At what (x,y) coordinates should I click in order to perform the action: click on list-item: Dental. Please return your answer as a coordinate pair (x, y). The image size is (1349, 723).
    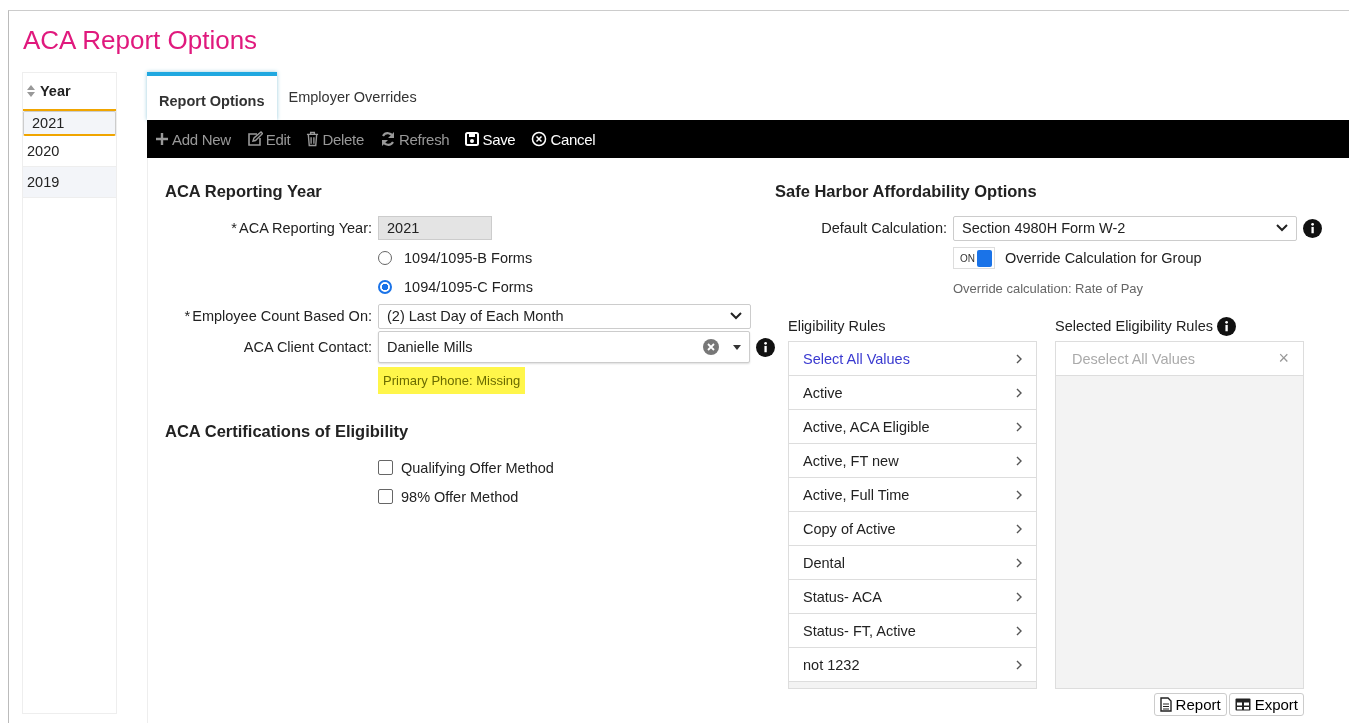
    Looking at the image, I should click on (912, 563).